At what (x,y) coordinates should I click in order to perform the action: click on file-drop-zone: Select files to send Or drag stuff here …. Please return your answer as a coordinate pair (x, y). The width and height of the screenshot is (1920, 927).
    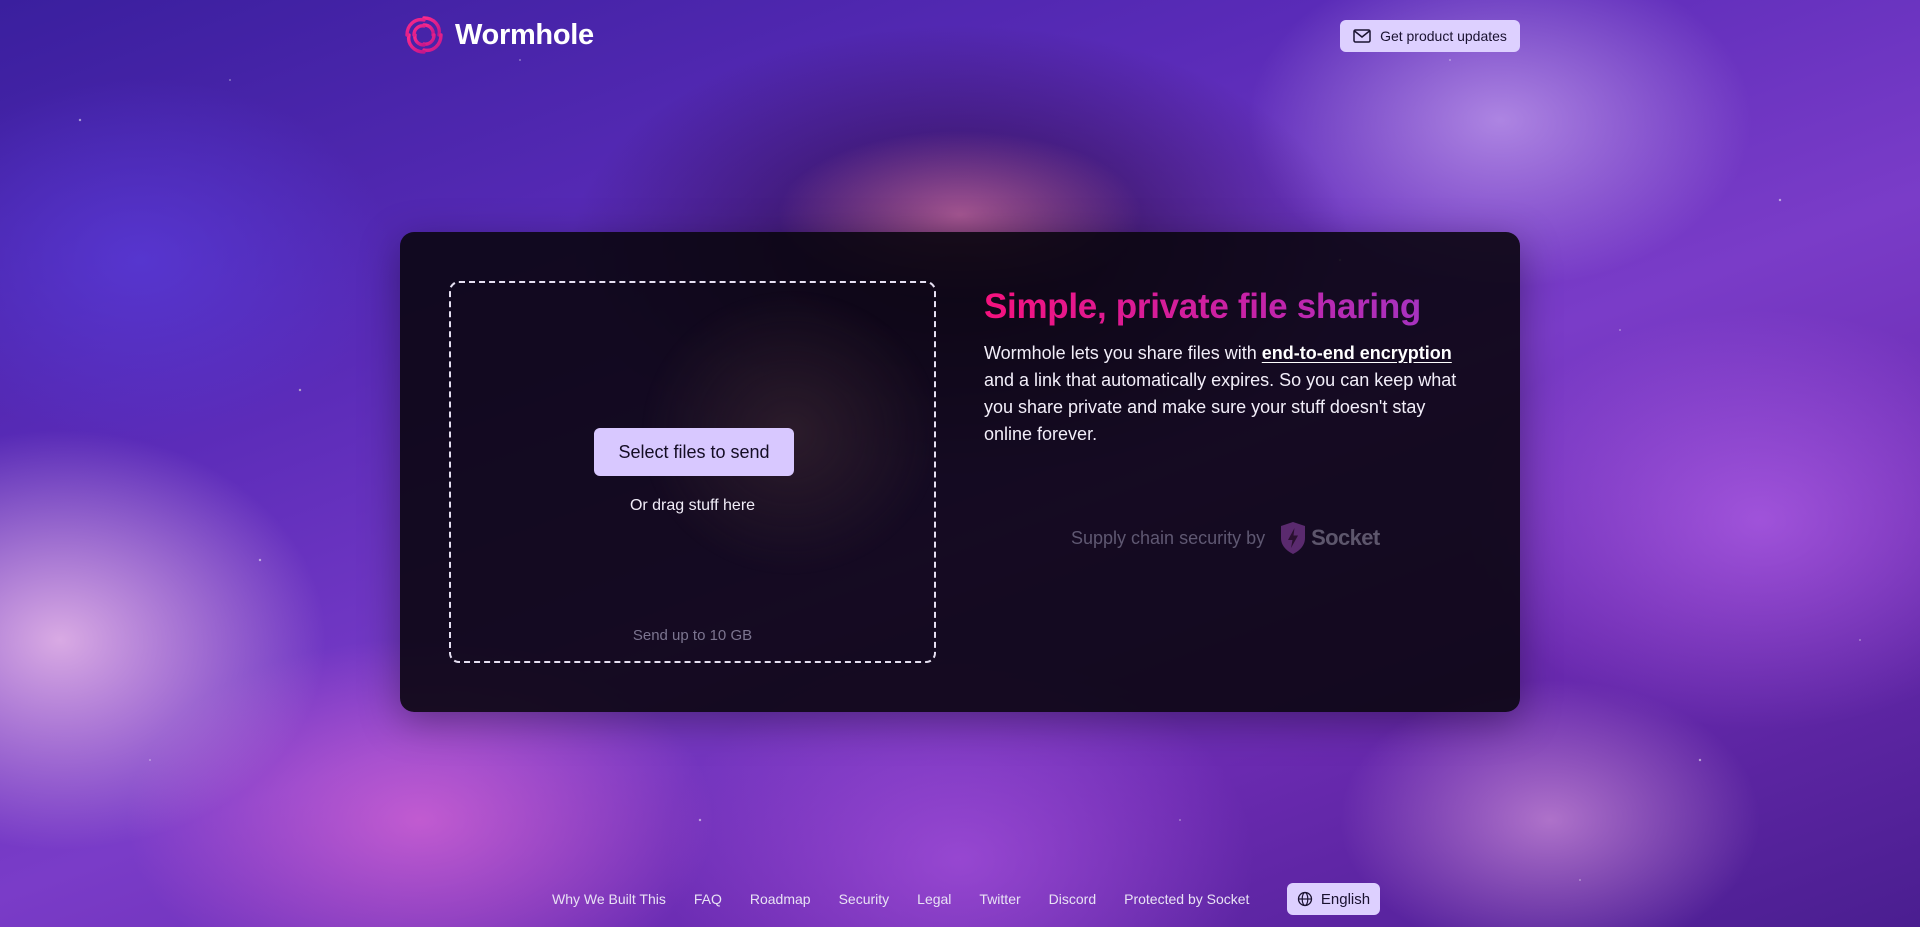
    Looking at the image, I should click on (692, 472).